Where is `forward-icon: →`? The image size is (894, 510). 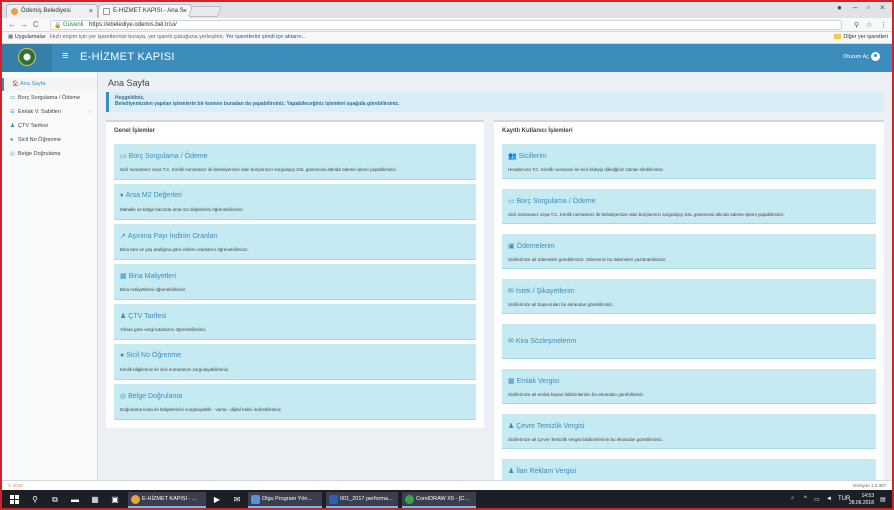 forward-icon: → is located at coordinates (24, 24).